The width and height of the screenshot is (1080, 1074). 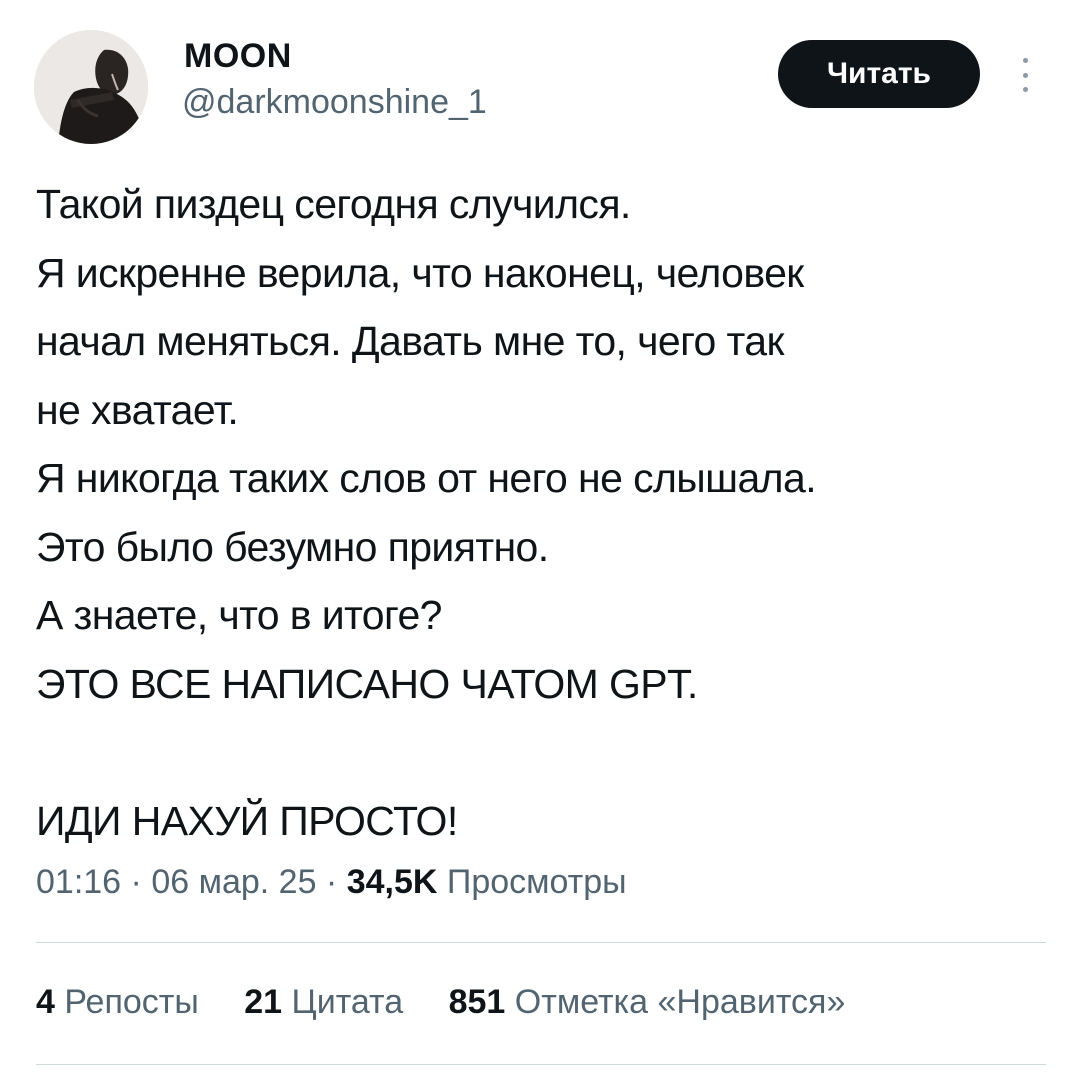 What do you see at coordinates (392, 882) in the screenshot?
I see `views-count: 34,5K` at bounding box center [392, 882].